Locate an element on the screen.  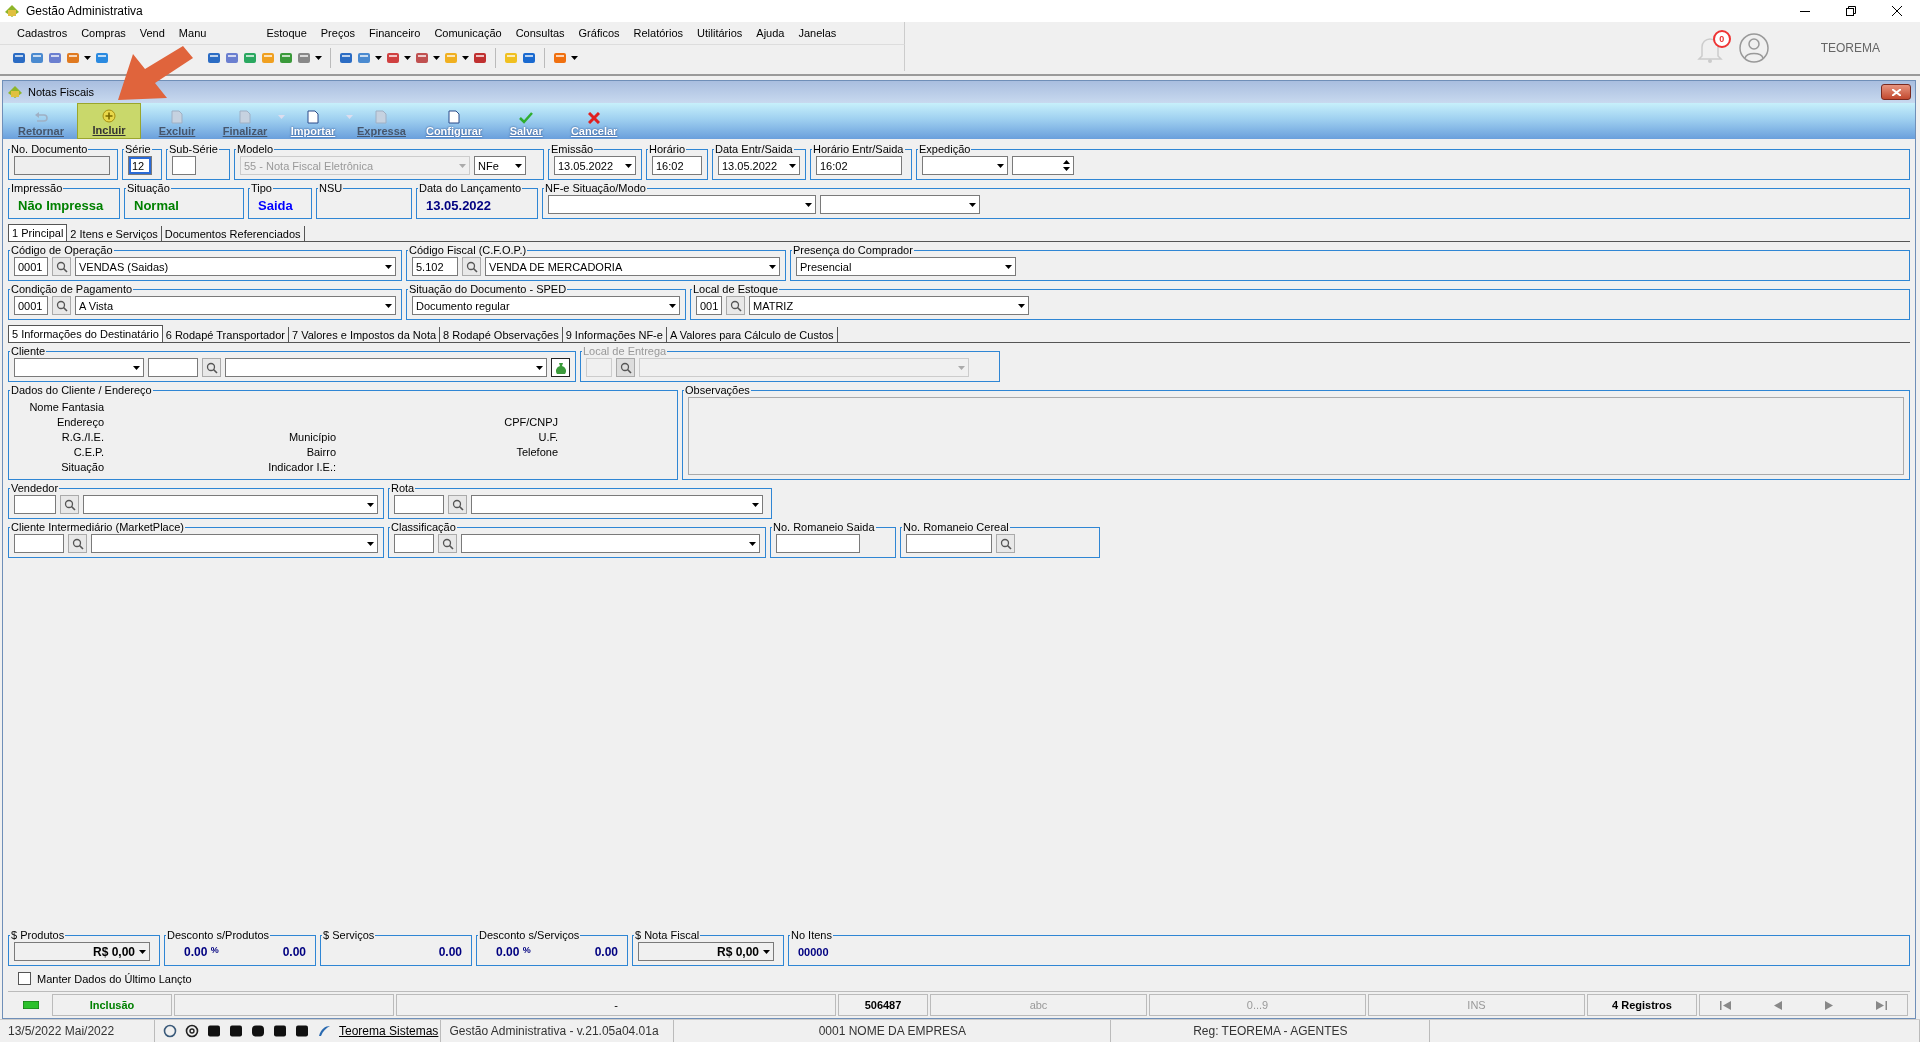
menu-item: Gráficos is located at coordinates (599, 33).